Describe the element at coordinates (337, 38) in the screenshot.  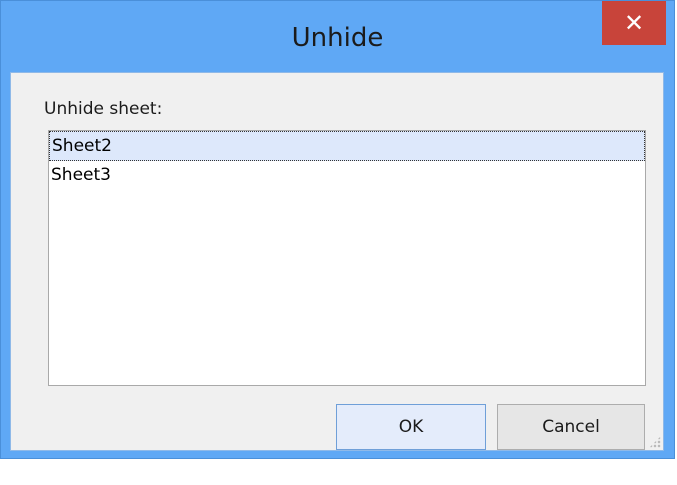
I see `dialog-title: Unhide` at that location.